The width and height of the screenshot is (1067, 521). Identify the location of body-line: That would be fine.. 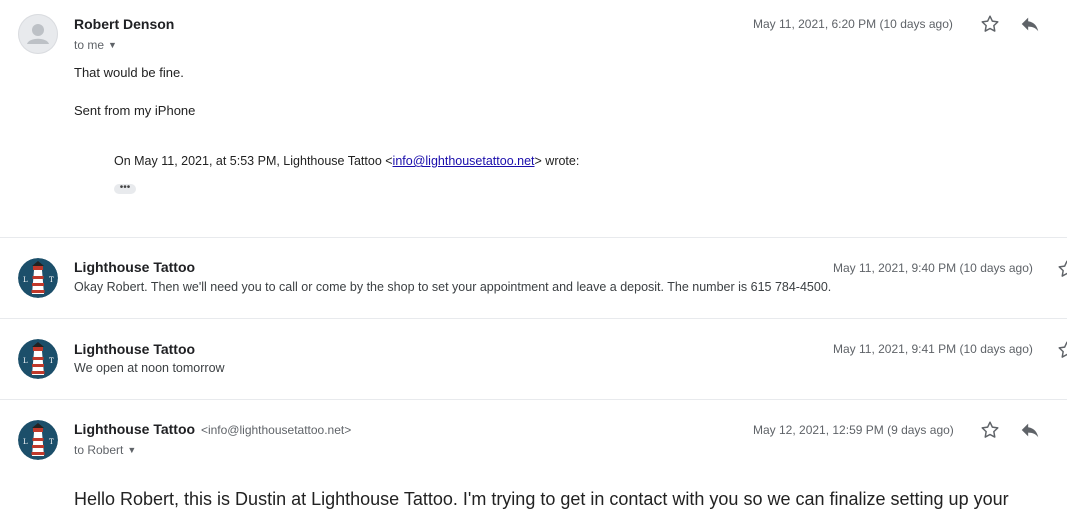
(129, 72).